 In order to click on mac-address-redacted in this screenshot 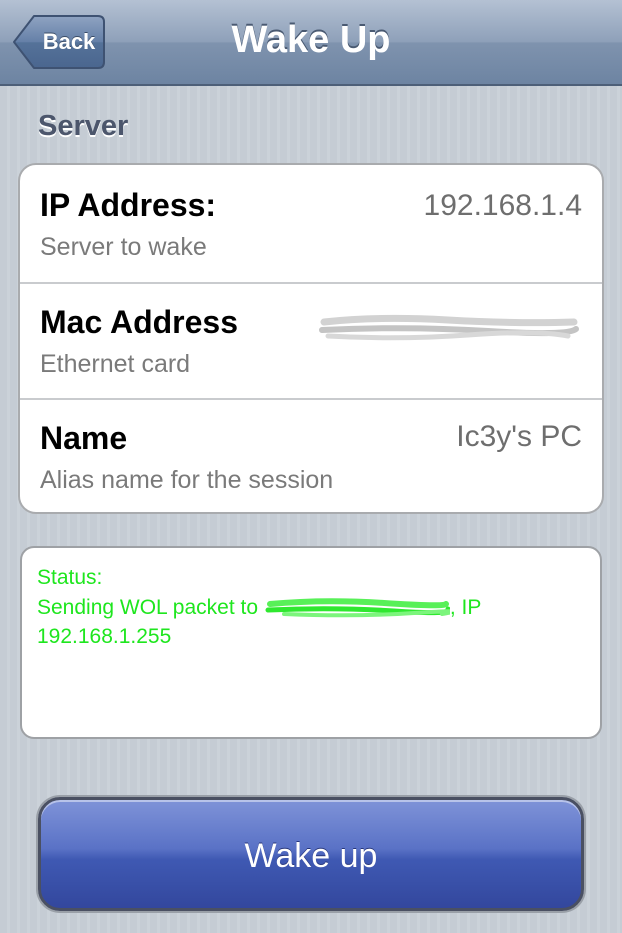, I will do `click(449, 327)`.